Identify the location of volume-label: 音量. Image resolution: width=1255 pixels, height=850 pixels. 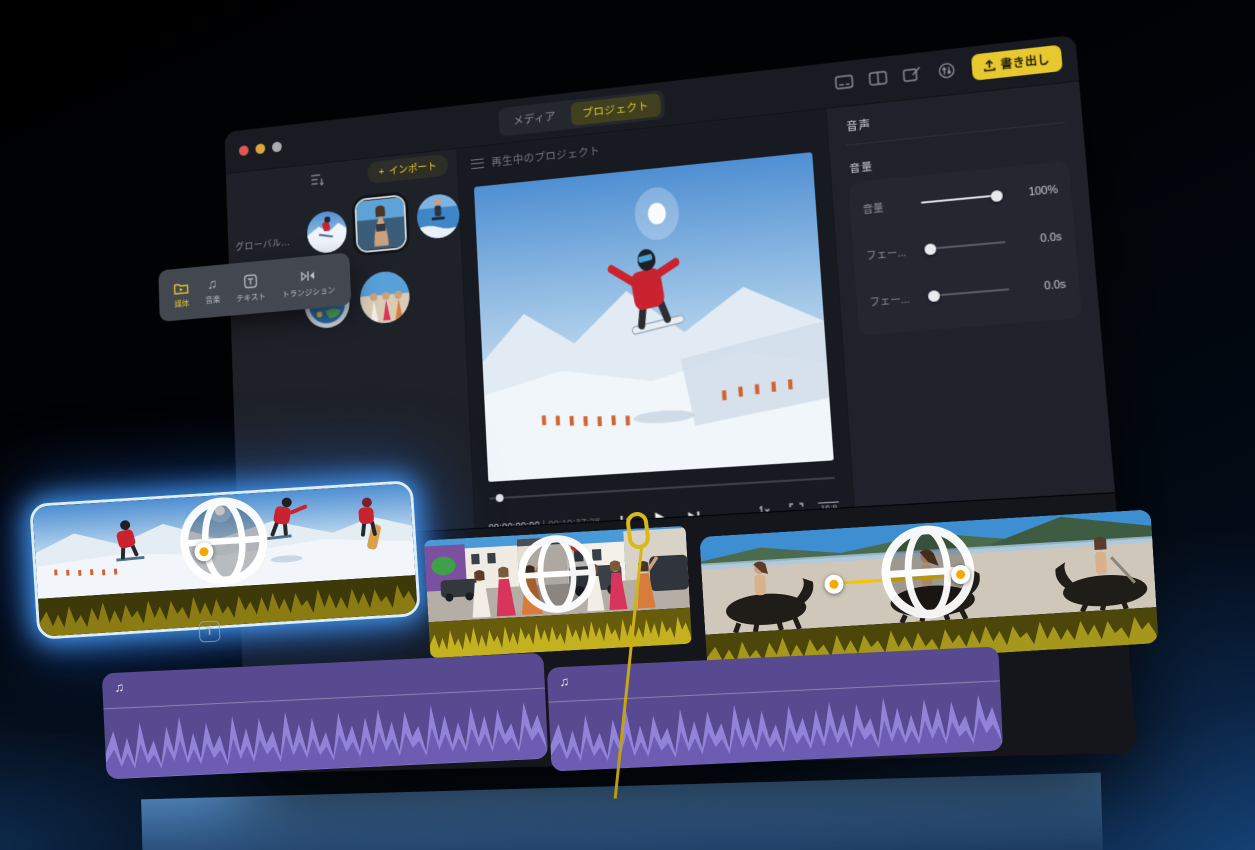
(873, 209).